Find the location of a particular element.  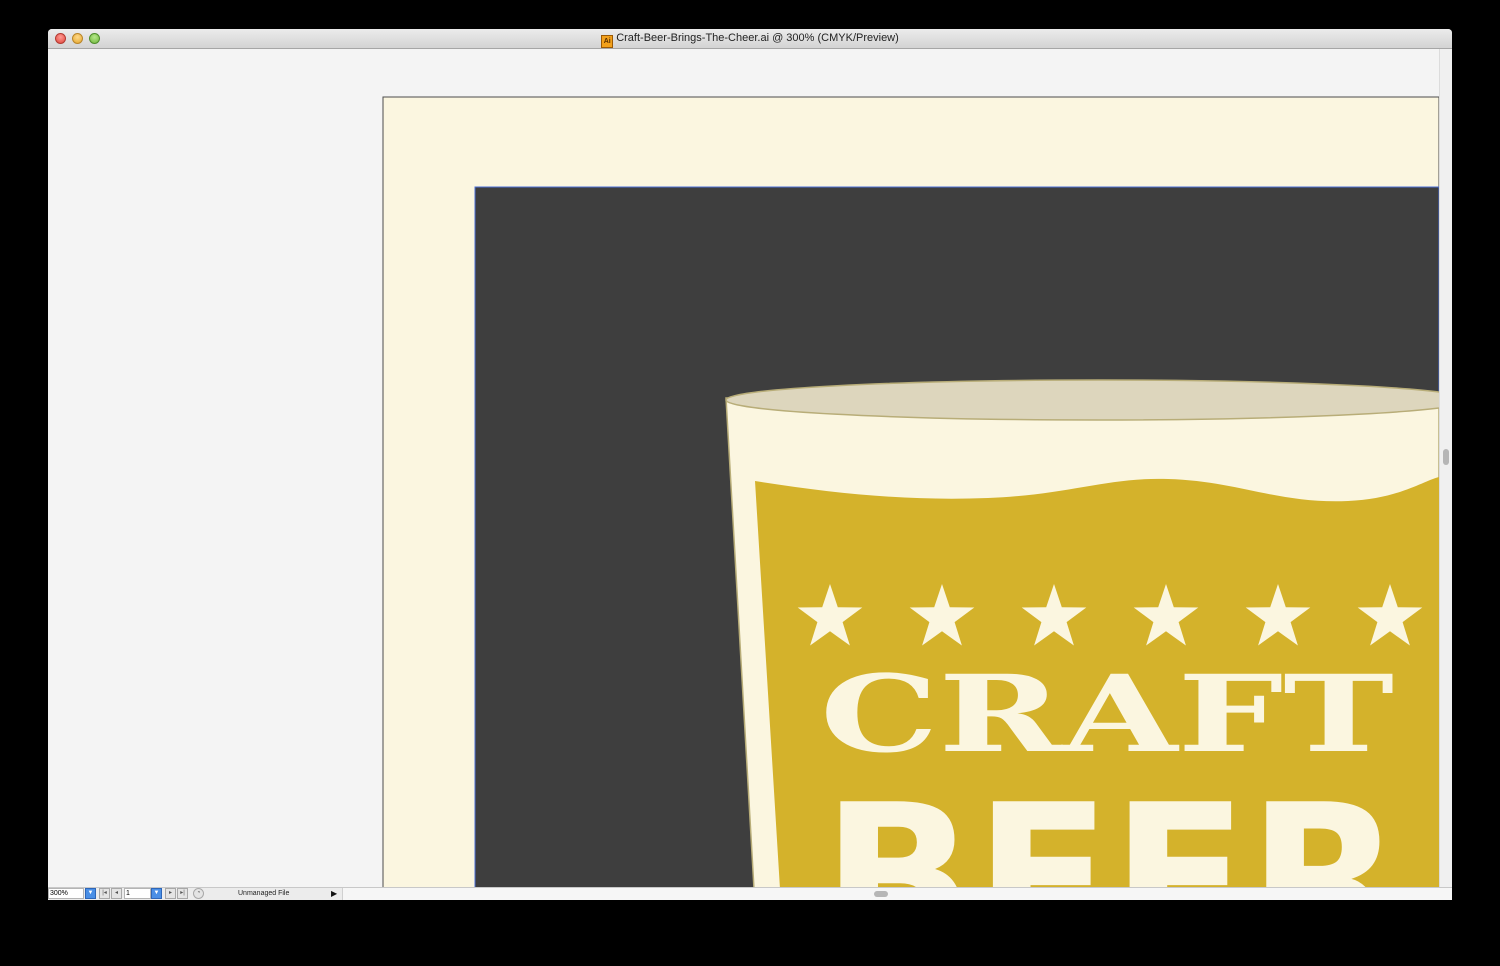

previous-page-icon: ◂ is located at coordinates (116, 893).